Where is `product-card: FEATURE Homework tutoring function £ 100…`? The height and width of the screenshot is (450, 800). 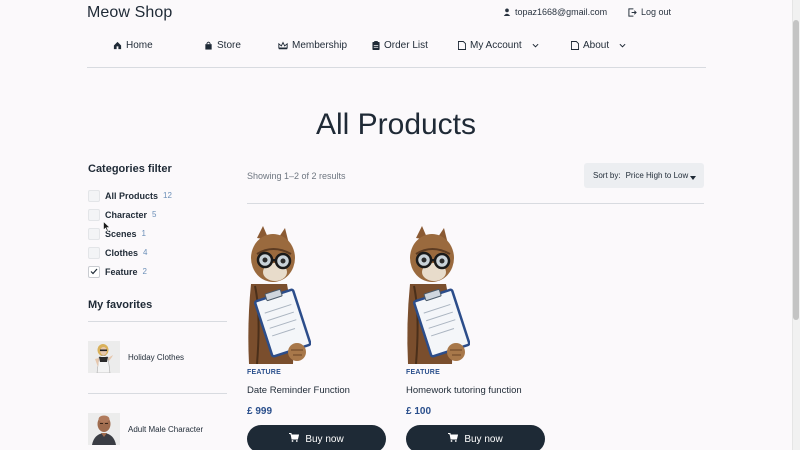 product-card: FEATURE Homework tutoring function £ 100… is located at coordinates (476, 337).